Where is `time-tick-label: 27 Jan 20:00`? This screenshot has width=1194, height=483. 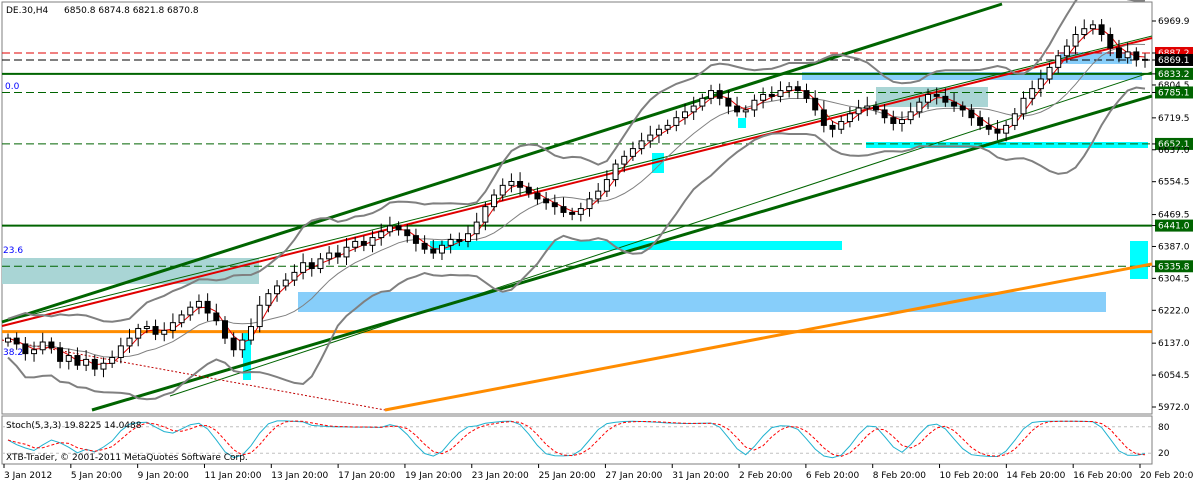 time-tick-label: 27 Jan 20:00 is located at coordinates (633, 476).